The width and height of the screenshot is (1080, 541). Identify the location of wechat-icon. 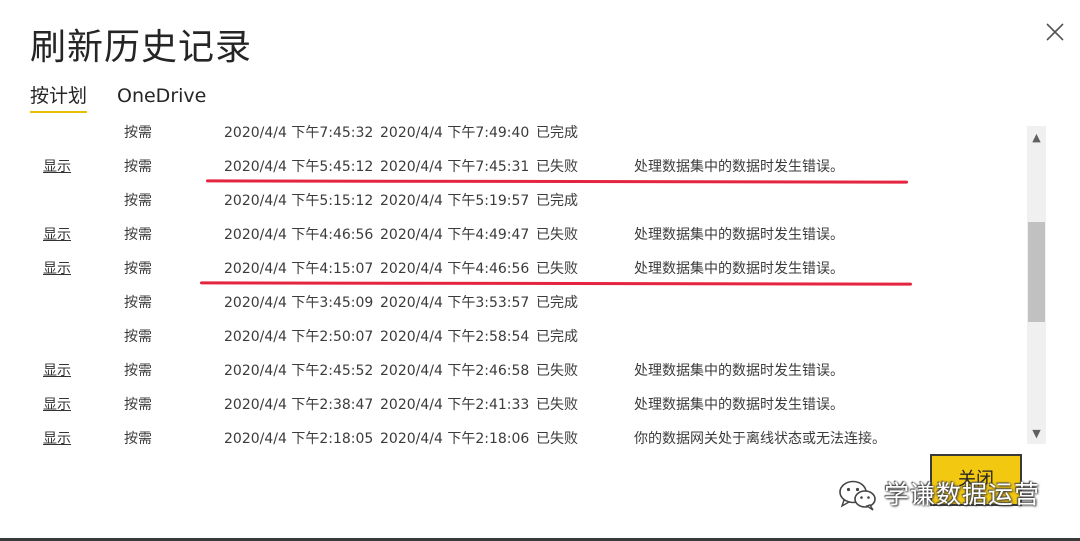
(857, 495).